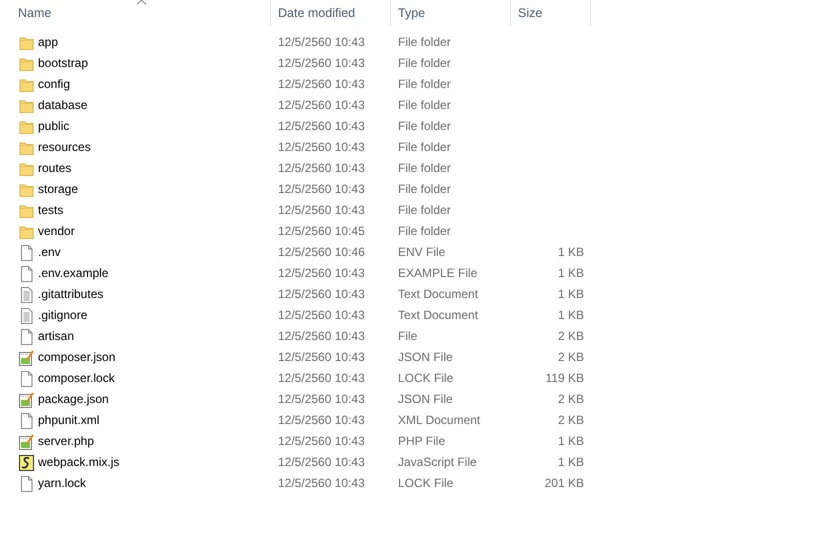  What do you see at coordinates (76, 378) in the screenshot?
I see `file-name: composer.lock` at bounding box center [76, 378].